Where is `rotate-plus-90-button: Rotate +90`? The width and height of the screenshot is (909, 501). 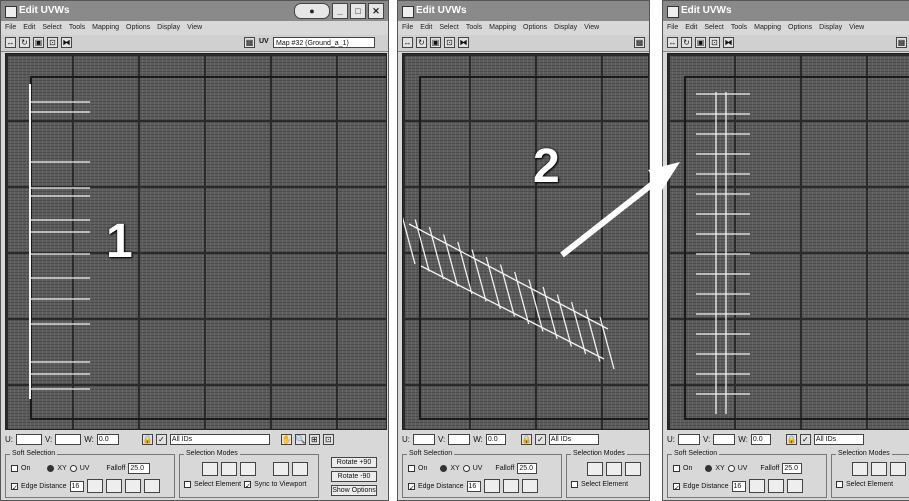 rotate-plus-90-button: Rotate +90 is located at coordinates (354, 462).